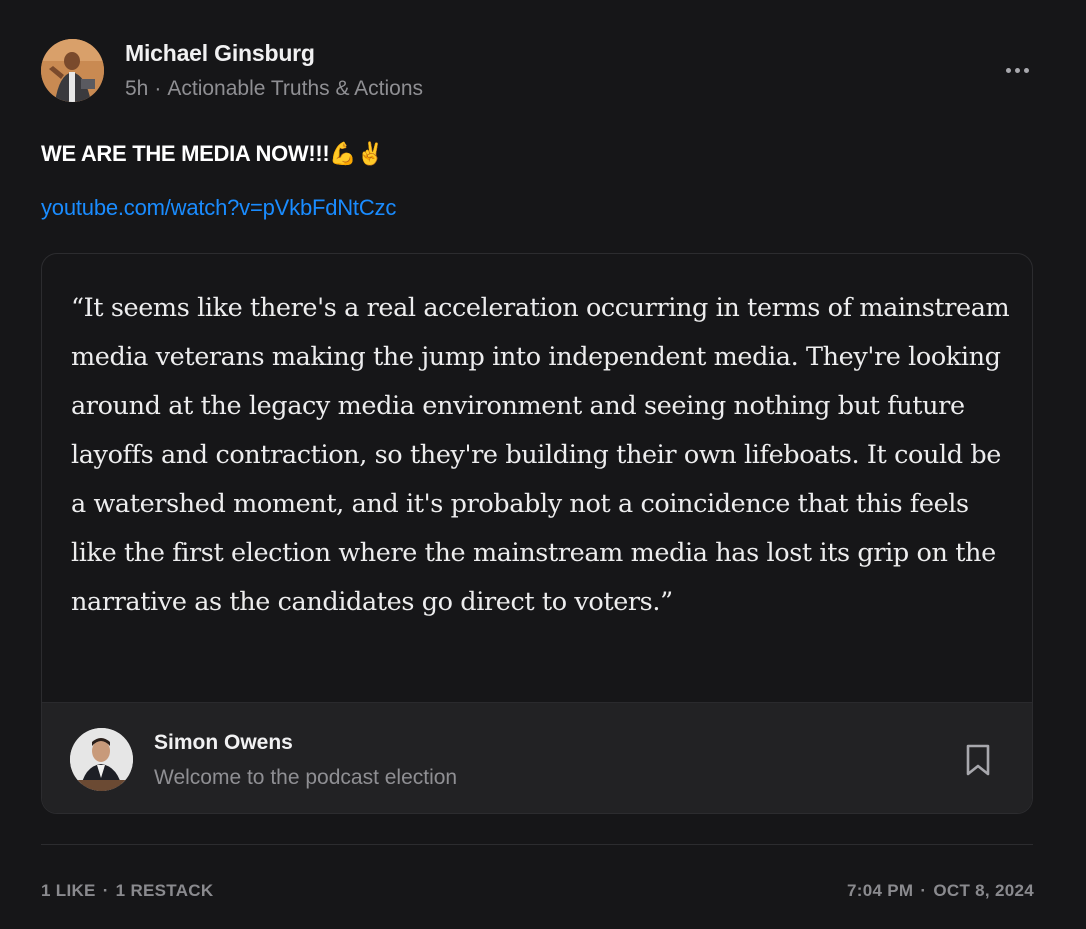  I want to click on author-avatar, so click(72, 70).